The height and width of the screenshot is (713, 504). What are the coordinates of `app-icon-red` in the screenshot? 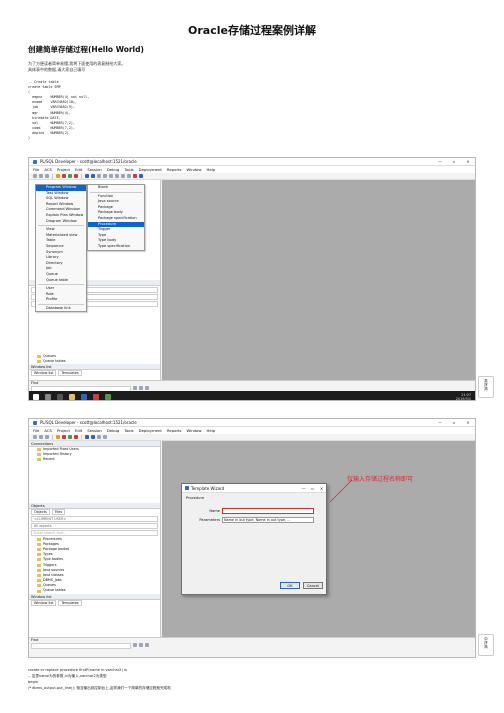 It's located at (96, 396).